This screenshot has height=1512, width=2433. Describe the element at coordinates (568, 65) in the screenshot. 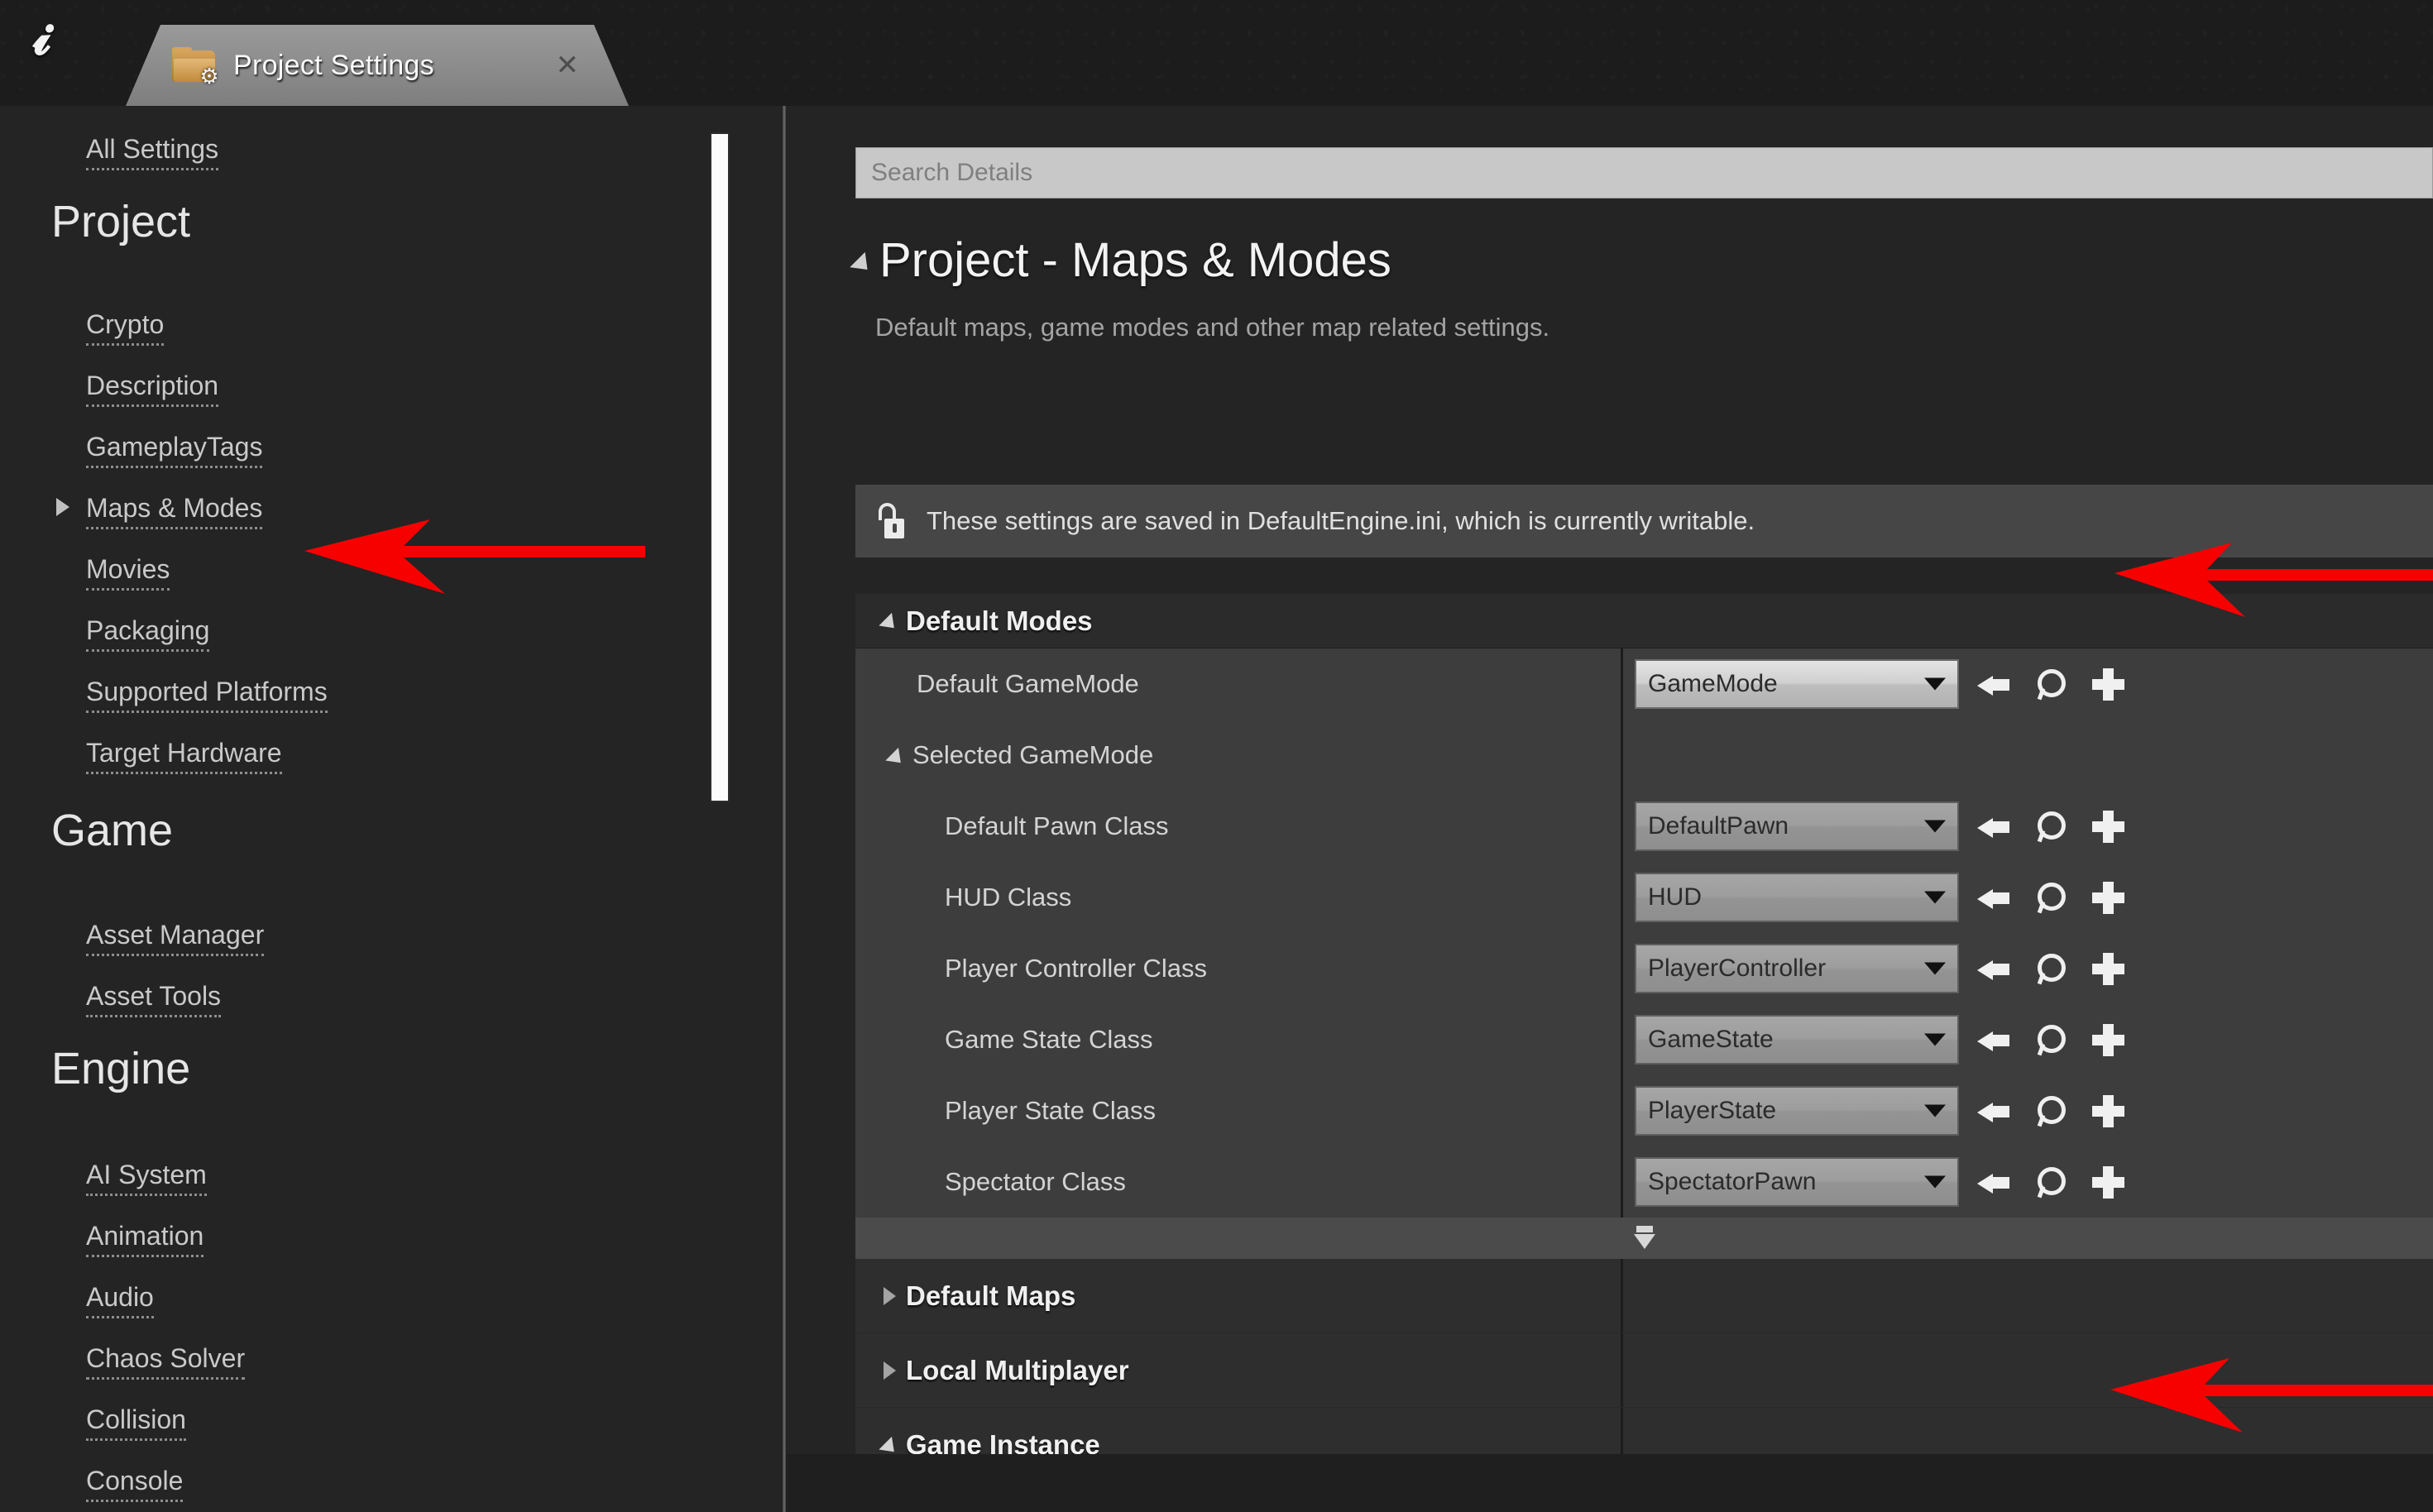

I see `close-icon: ✕` at that location.